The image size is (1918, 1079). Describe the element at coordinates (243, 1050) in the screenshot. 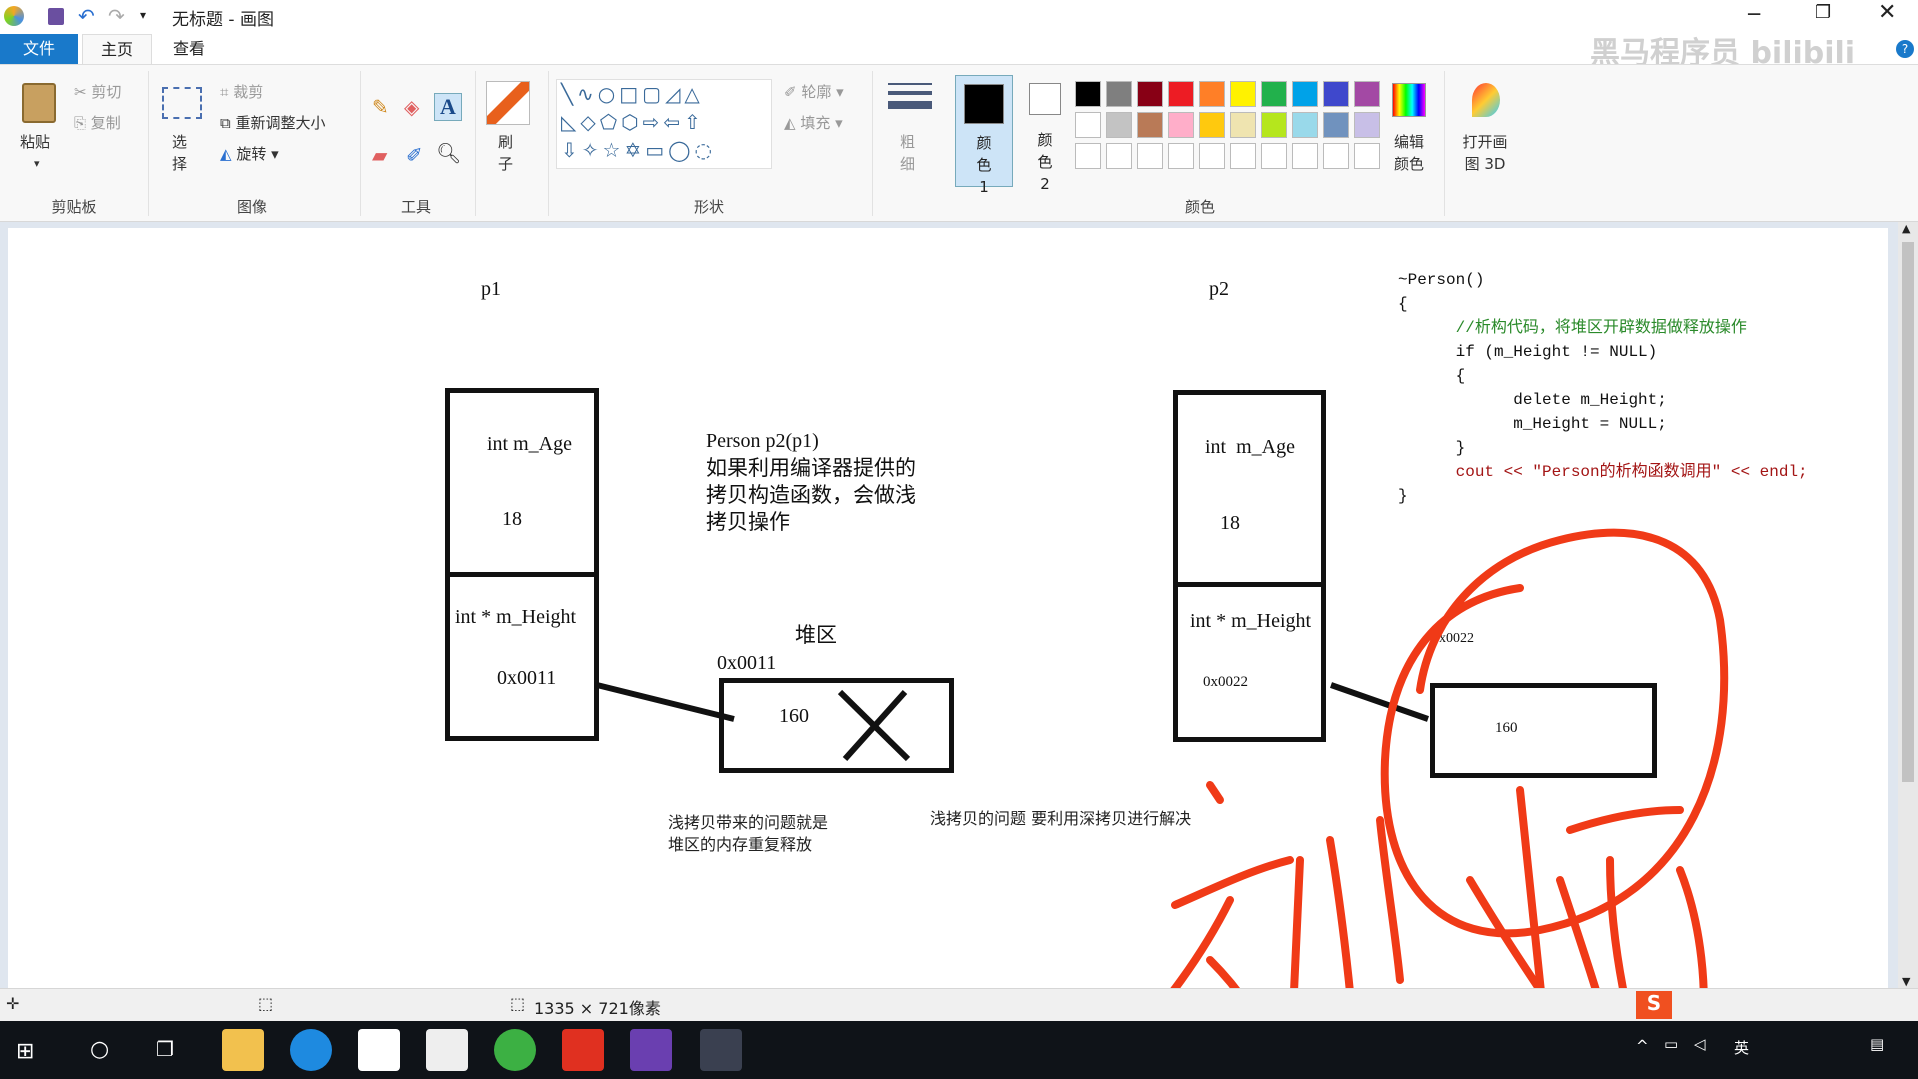

I see `file-explorer-icon` at that location.